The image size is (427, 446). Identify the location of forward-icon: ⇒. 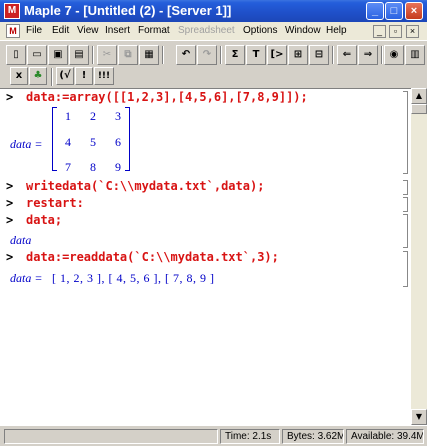
(368, 55).